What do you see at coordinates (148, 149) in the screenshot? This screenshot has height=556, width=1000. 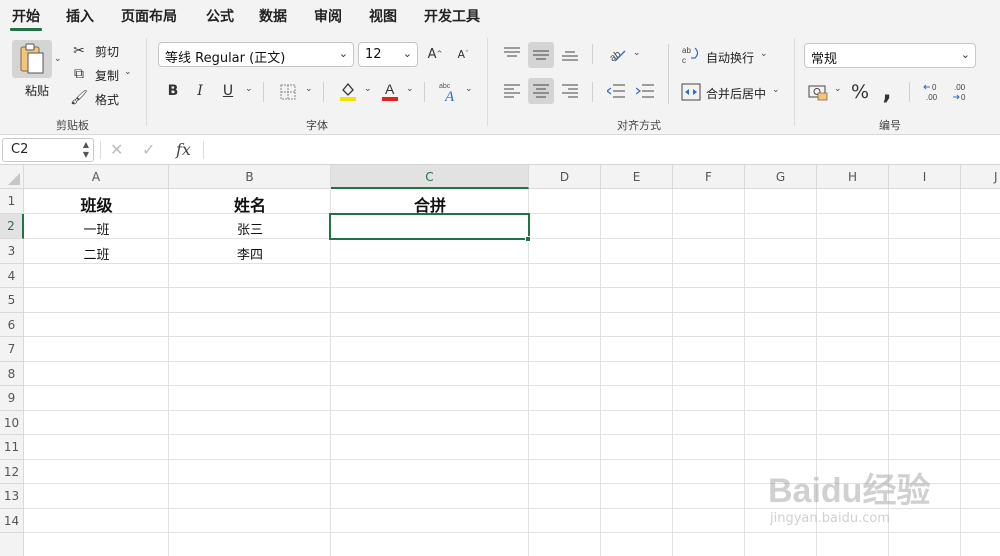 I see `enter-icon: ✓` at bounding box center [148, 149].